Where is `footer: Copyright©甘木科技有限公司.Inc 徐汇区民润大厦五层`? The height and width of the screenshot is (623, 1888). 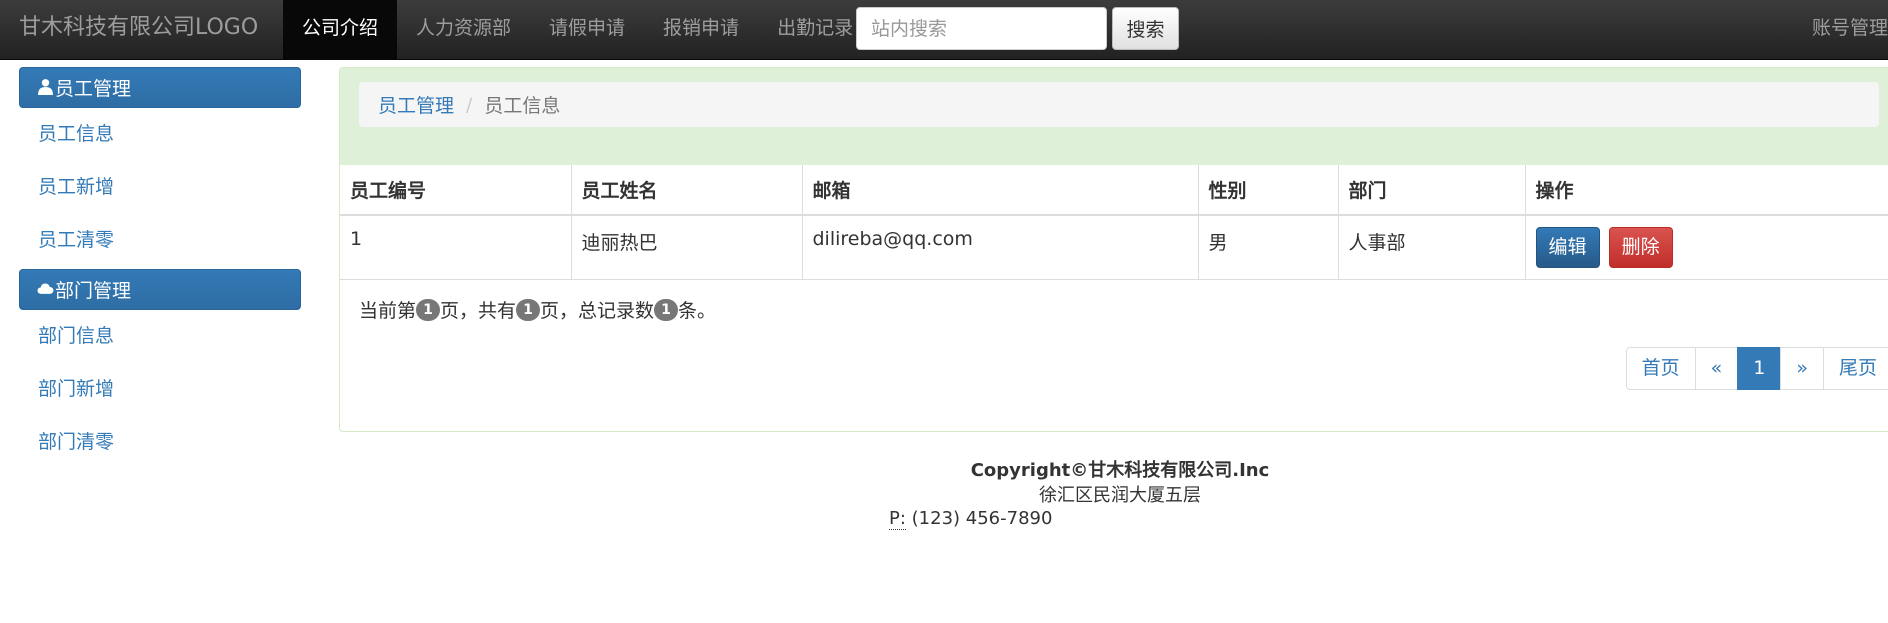 footer: Copyright©甘木科技有限公司.Inc 徐汇区民润大厦五层 is located at coordinates (944, 483).